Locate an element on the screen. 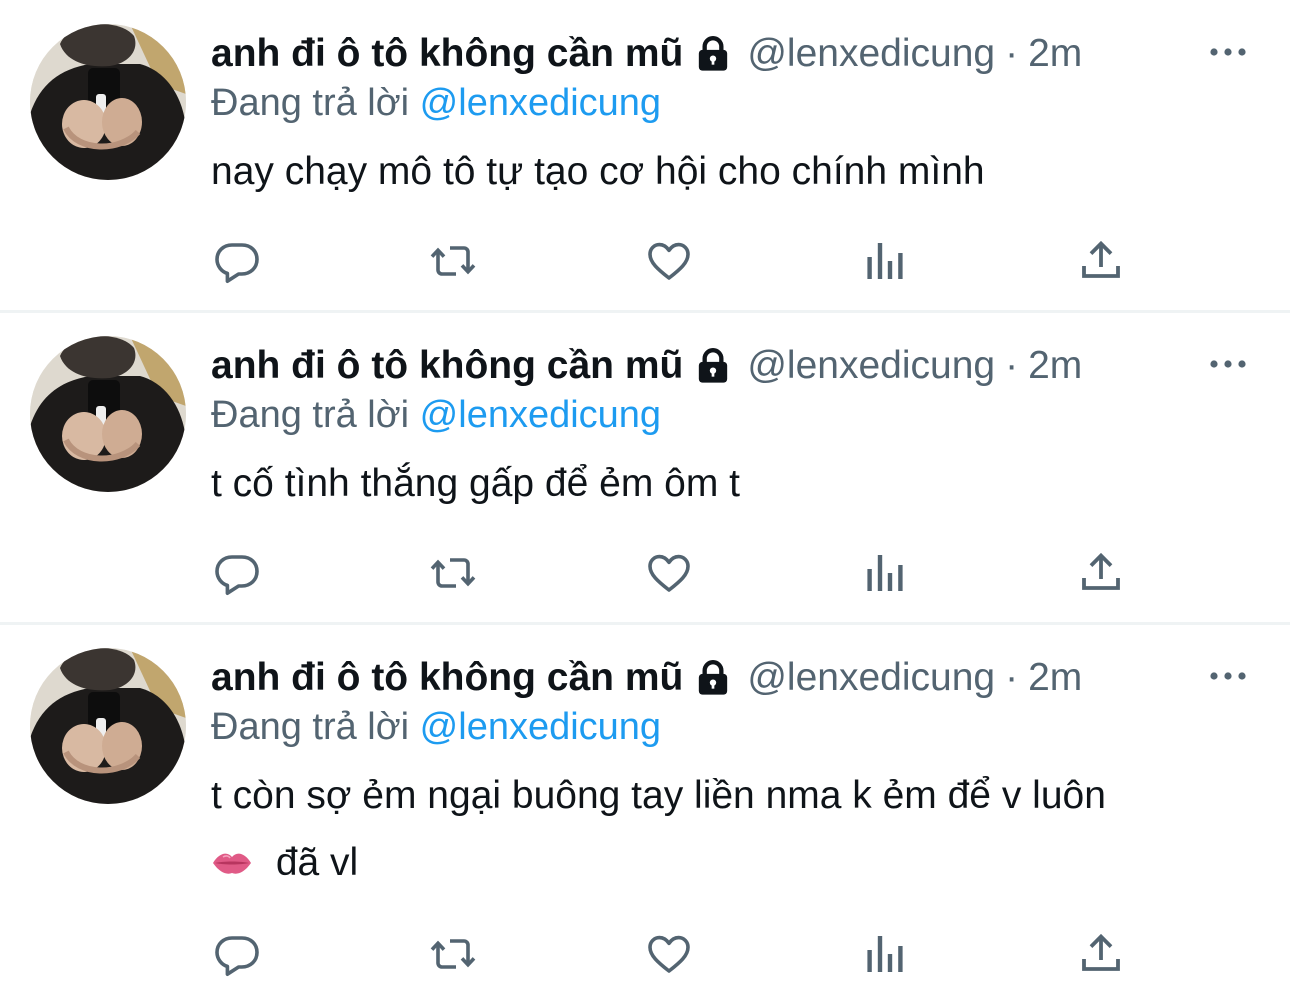 This screenshot has height=998, width=1290. tweet-text: t cố tình thắng gấp để ẻm ôm t is located at coordinates (475, 484).